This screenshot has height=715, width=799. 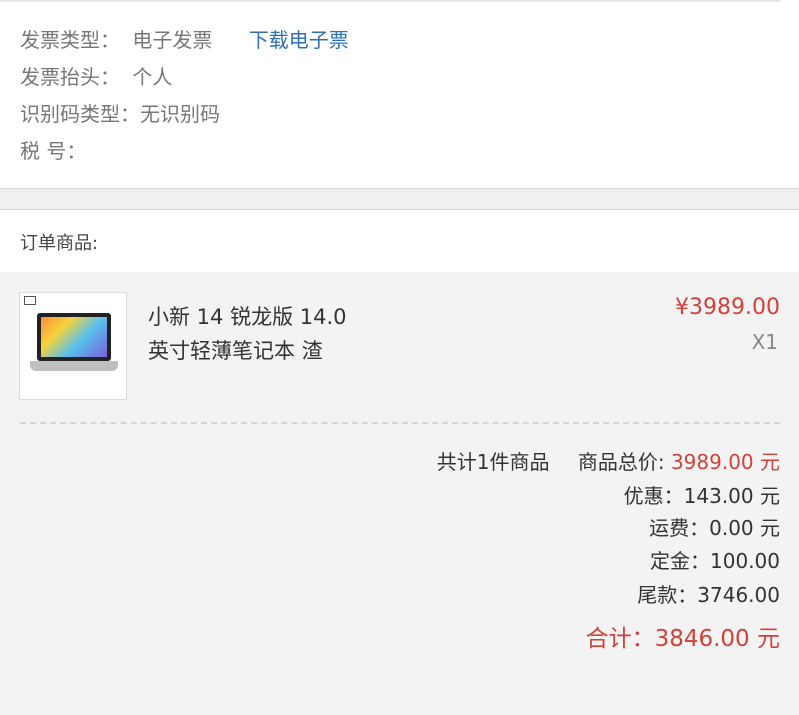 What do you see at coordinates (390, 1) in the screenshot?
I see `divider` at bounding box center [390, 1].